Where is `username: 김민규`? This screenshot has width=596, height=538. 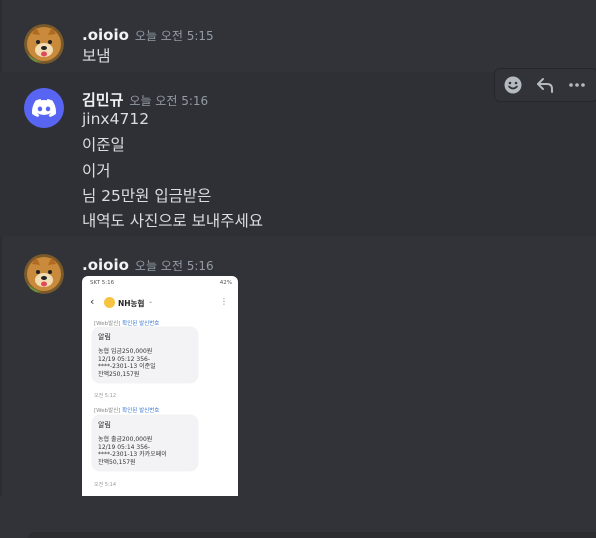 username: 김민규 is located at coordinates (102, 100).